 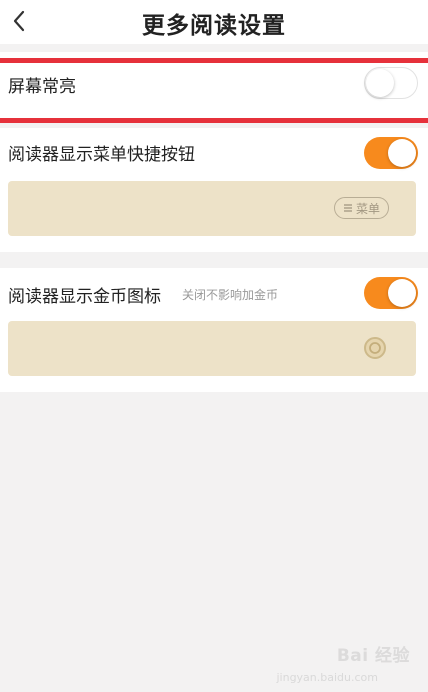 What do you see at coordinates (214, 120) in the screenshot?
I see `highlight-border-bottom` at bounding box center [214, 120].